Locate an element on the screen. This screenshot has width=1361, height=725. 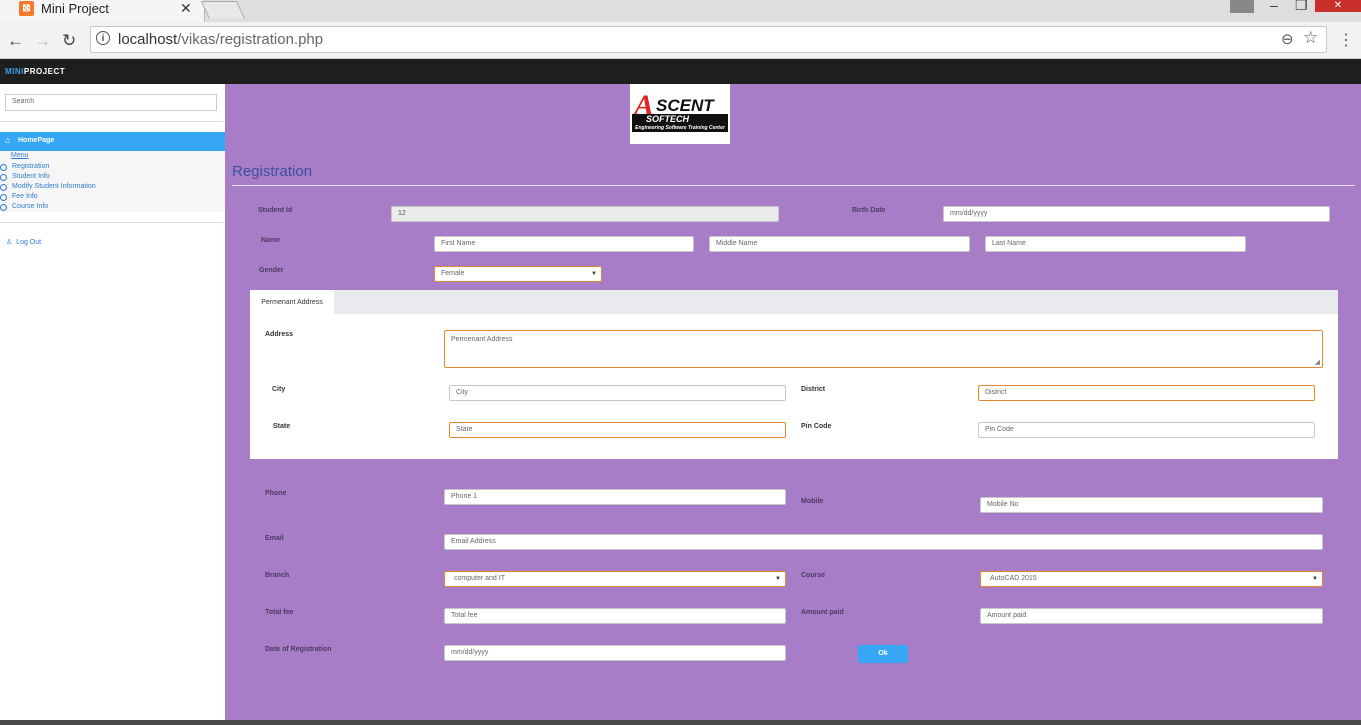
sidebar-item-label: Fee Info is located at coordinates (25, 196).